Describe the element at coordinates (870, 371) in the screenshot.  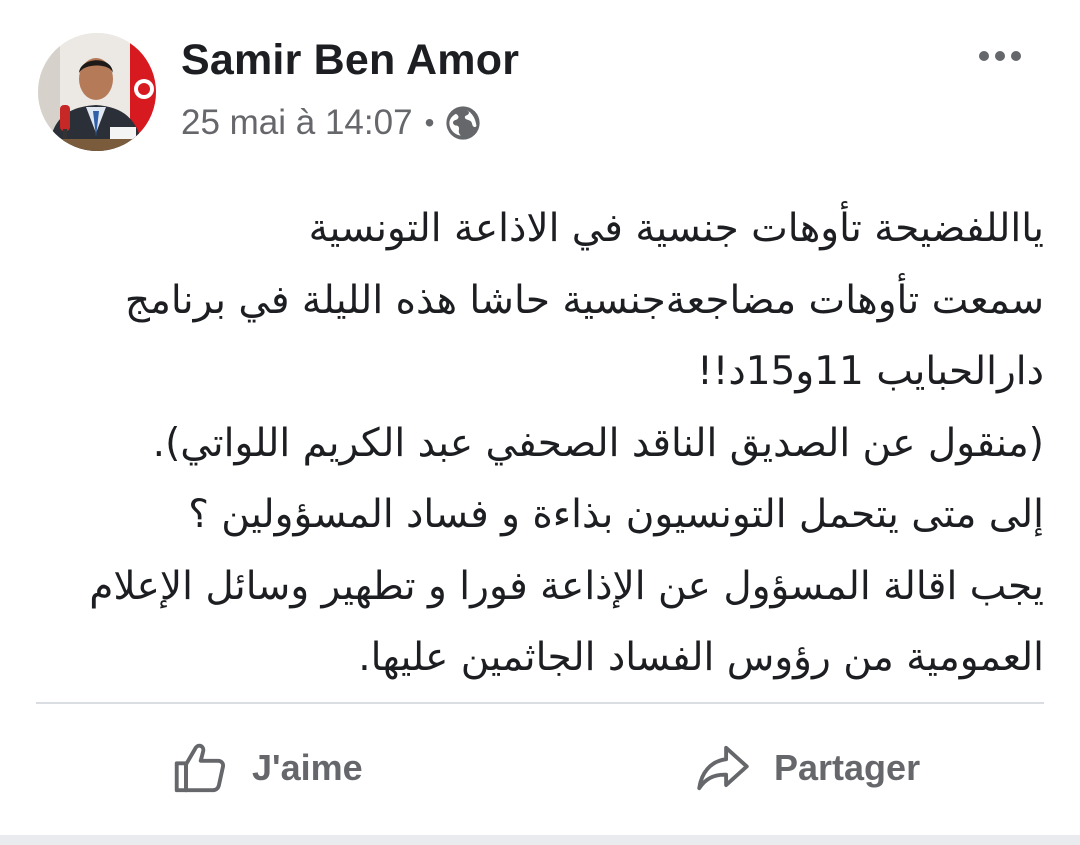
I see `post-text-line: دارالحبايب 11و15د!!` at that location.